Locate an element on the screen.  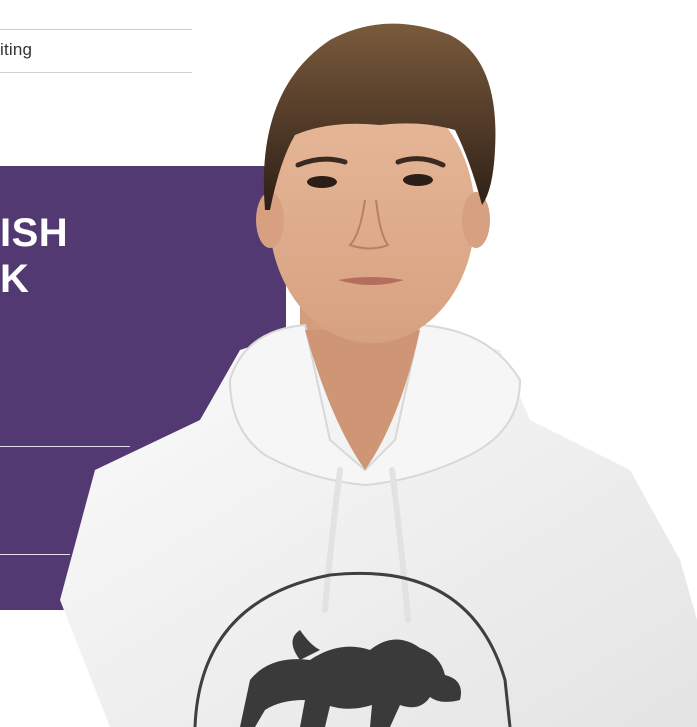
eye-right is located at coordinates (418, 180).